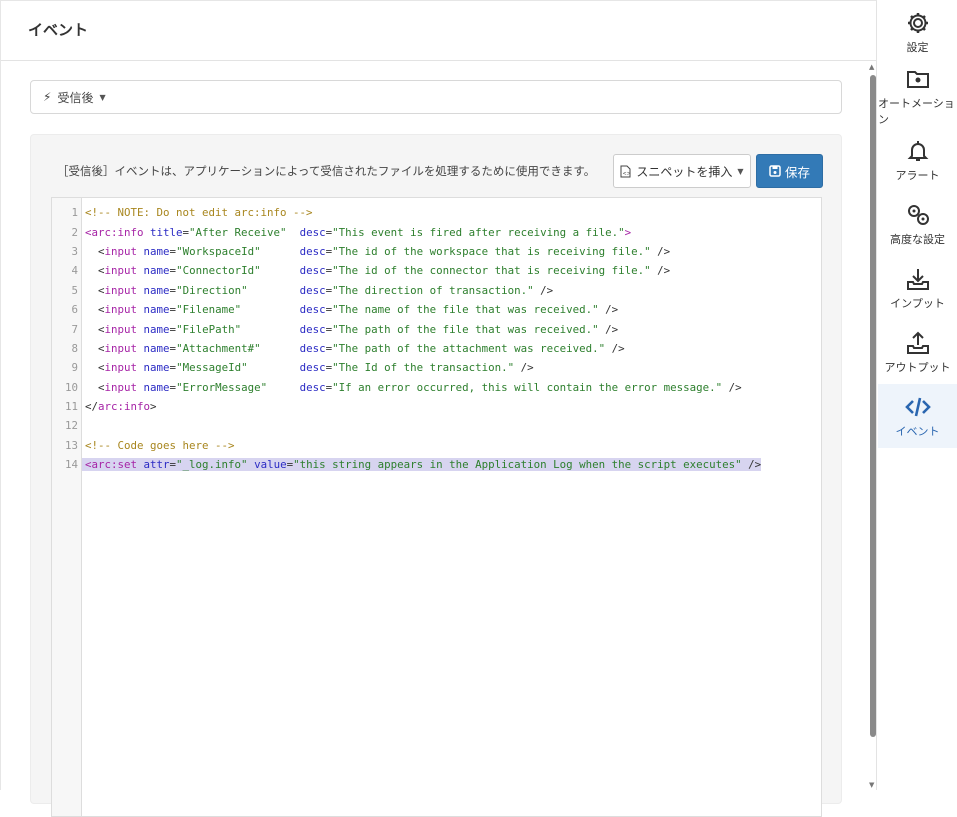 This screenshot has height=817, width=957. What do you see at coordinates (917, 22) in the screenshot?
I see `gear-icon` at bounding box center [917, 22].